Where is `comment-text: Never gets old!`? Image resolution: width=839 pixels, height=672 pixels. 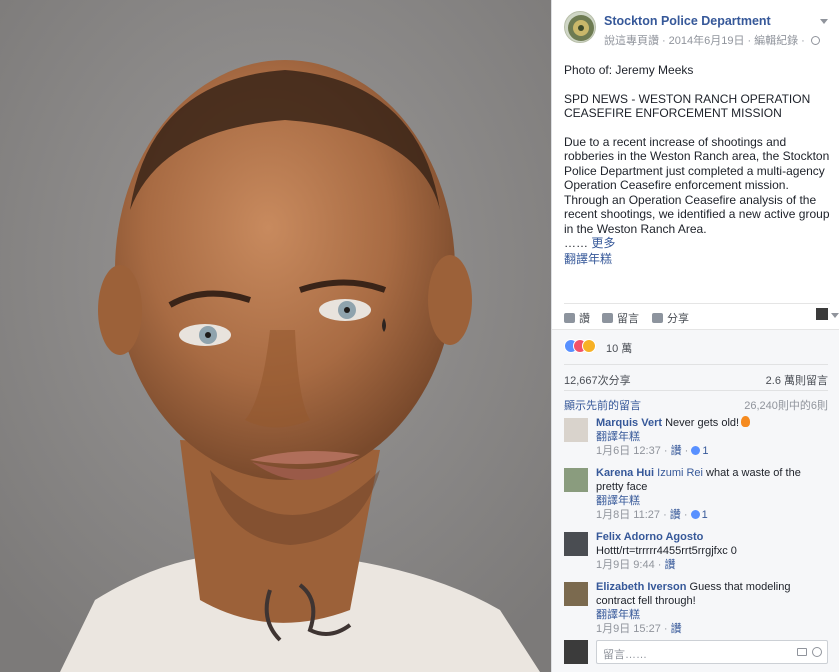
comment-text: Never gets old! is located at coordinates (702, 423).